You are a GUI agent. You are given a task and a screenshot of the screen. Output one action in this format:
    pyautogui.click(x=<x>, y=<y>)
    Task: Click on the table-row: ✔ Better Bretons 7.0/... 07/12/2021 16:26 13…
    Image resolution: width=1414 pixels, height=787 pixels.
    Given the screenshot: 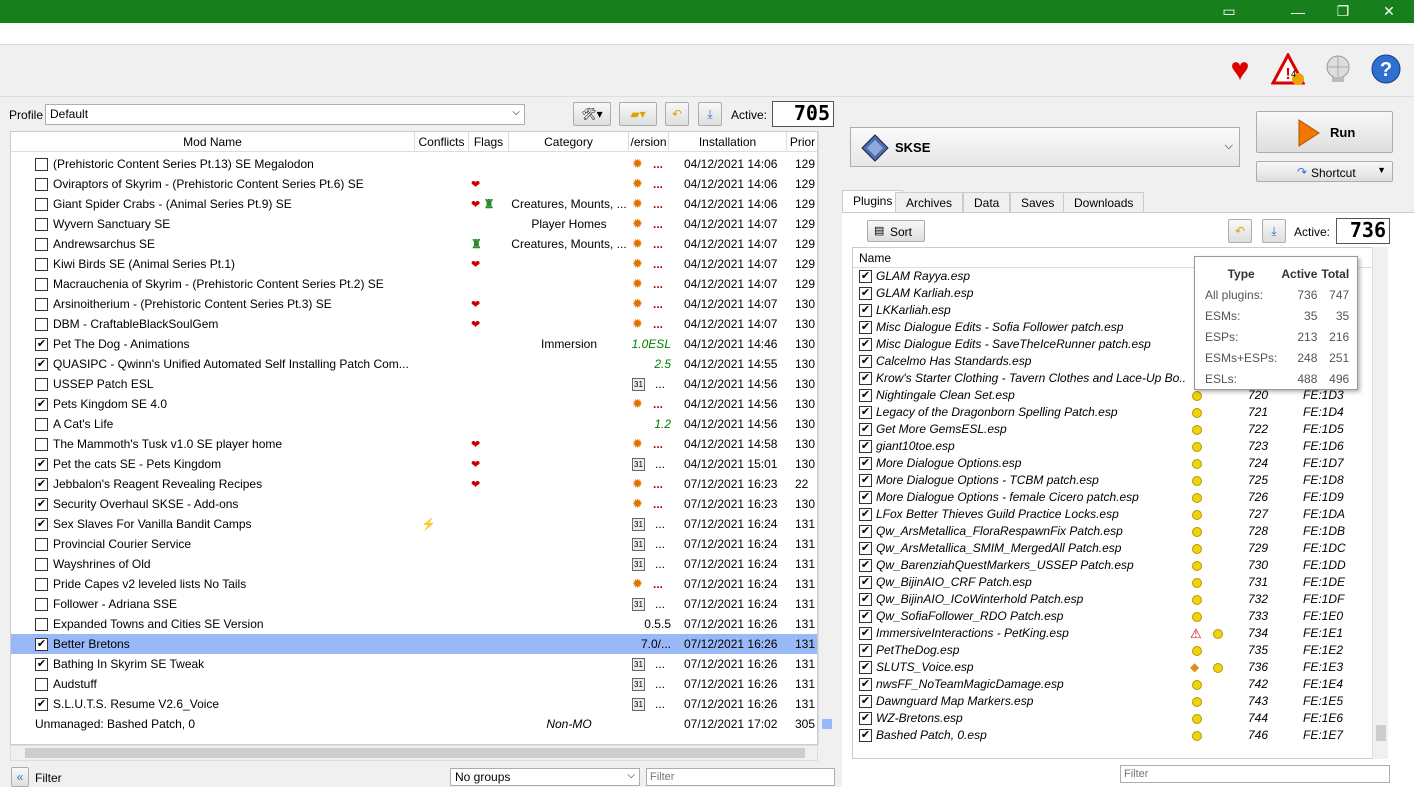 What is the action you would take?
    pyautogui.click(x=414, y=644)
    